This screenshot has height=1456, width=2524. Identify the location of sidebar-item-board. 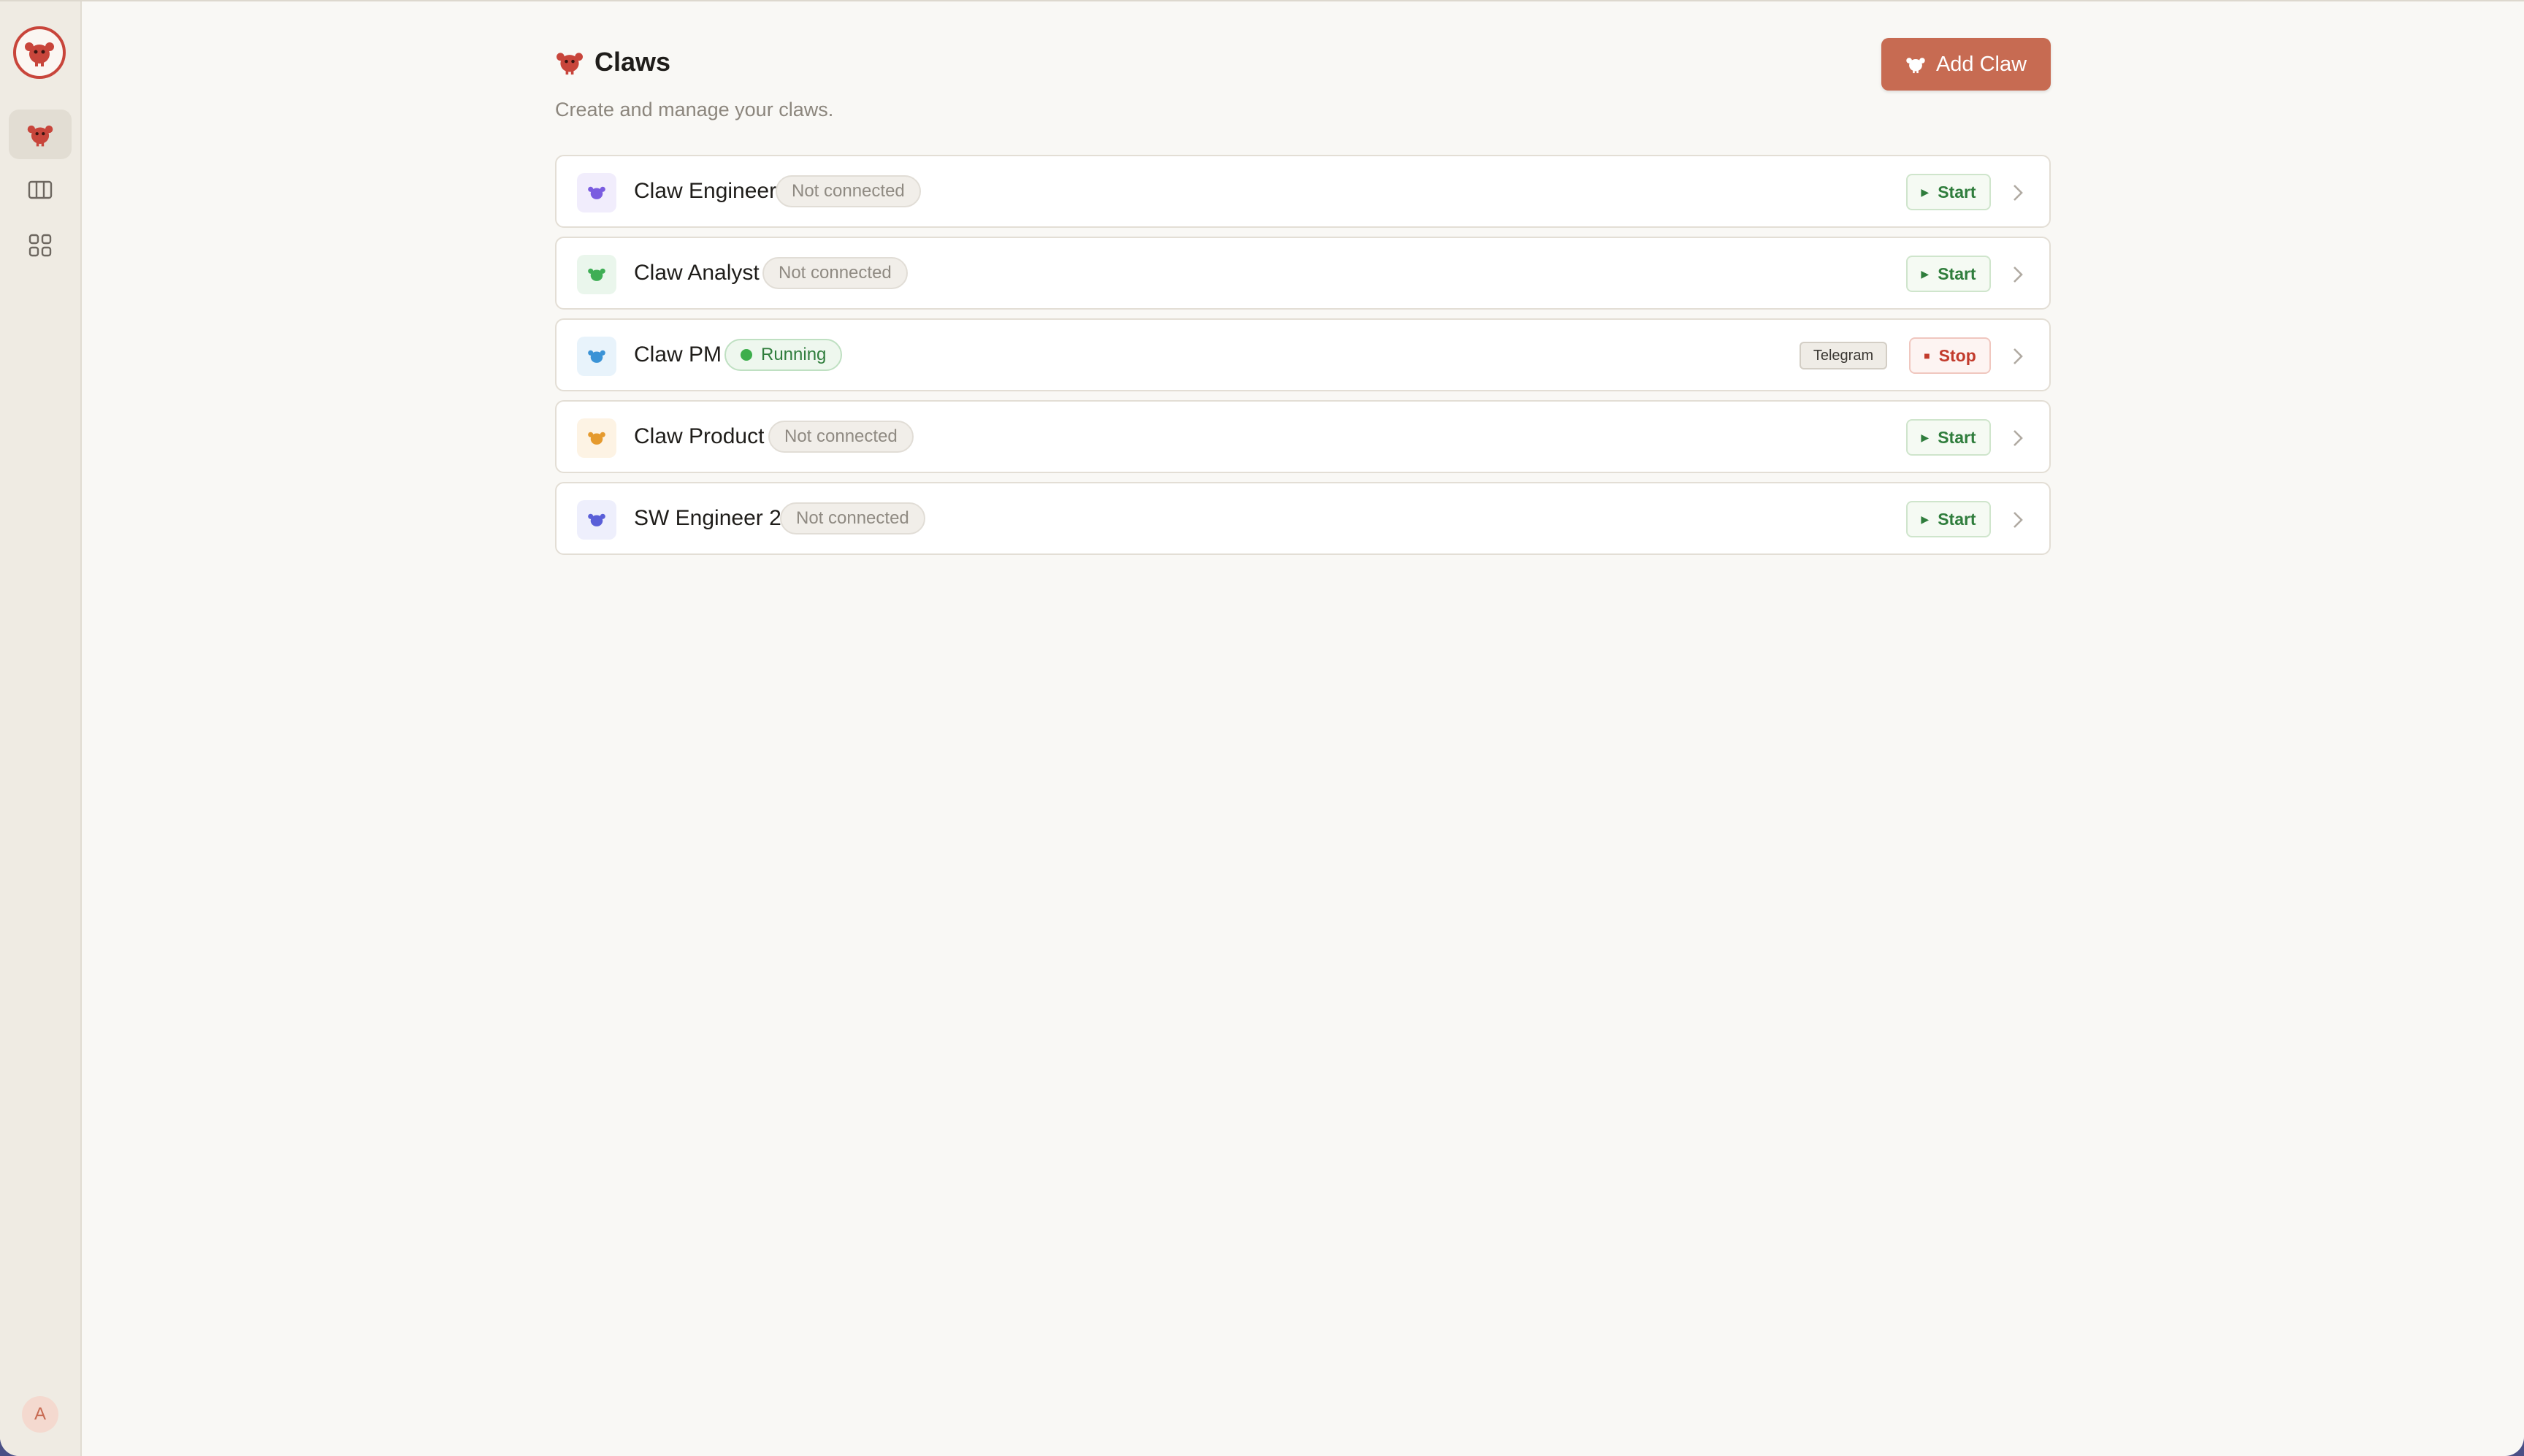
(40, 190).